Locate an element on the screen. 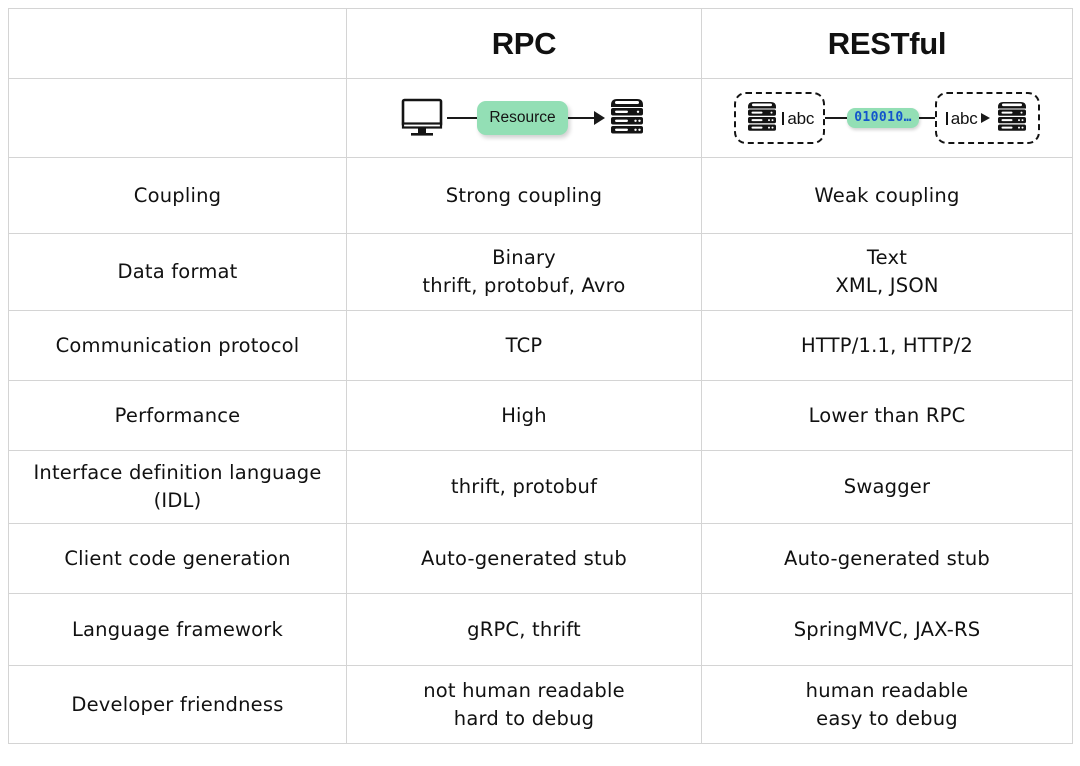 The image size is (1080, 766). row-label-developer-friendness: Developer friendness is located at coordinates (177, 704).